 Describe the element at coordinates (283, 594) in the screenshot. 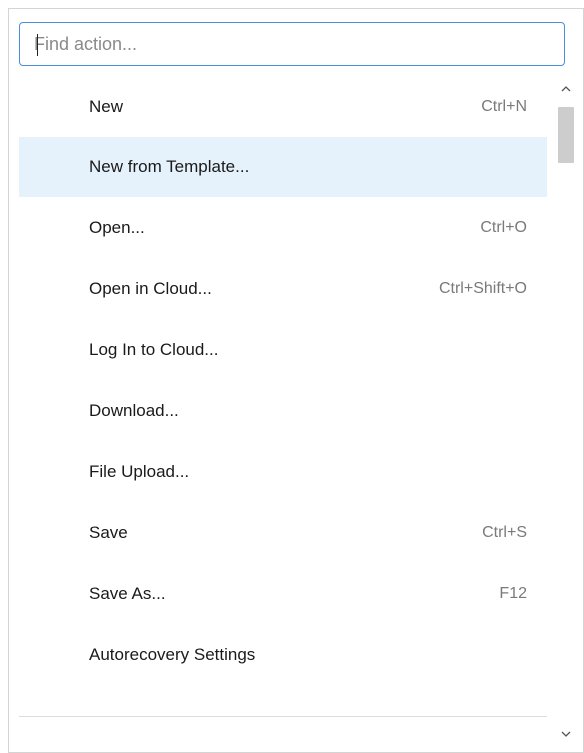

I see `action-item-save-as: Save As... F12` at that location.